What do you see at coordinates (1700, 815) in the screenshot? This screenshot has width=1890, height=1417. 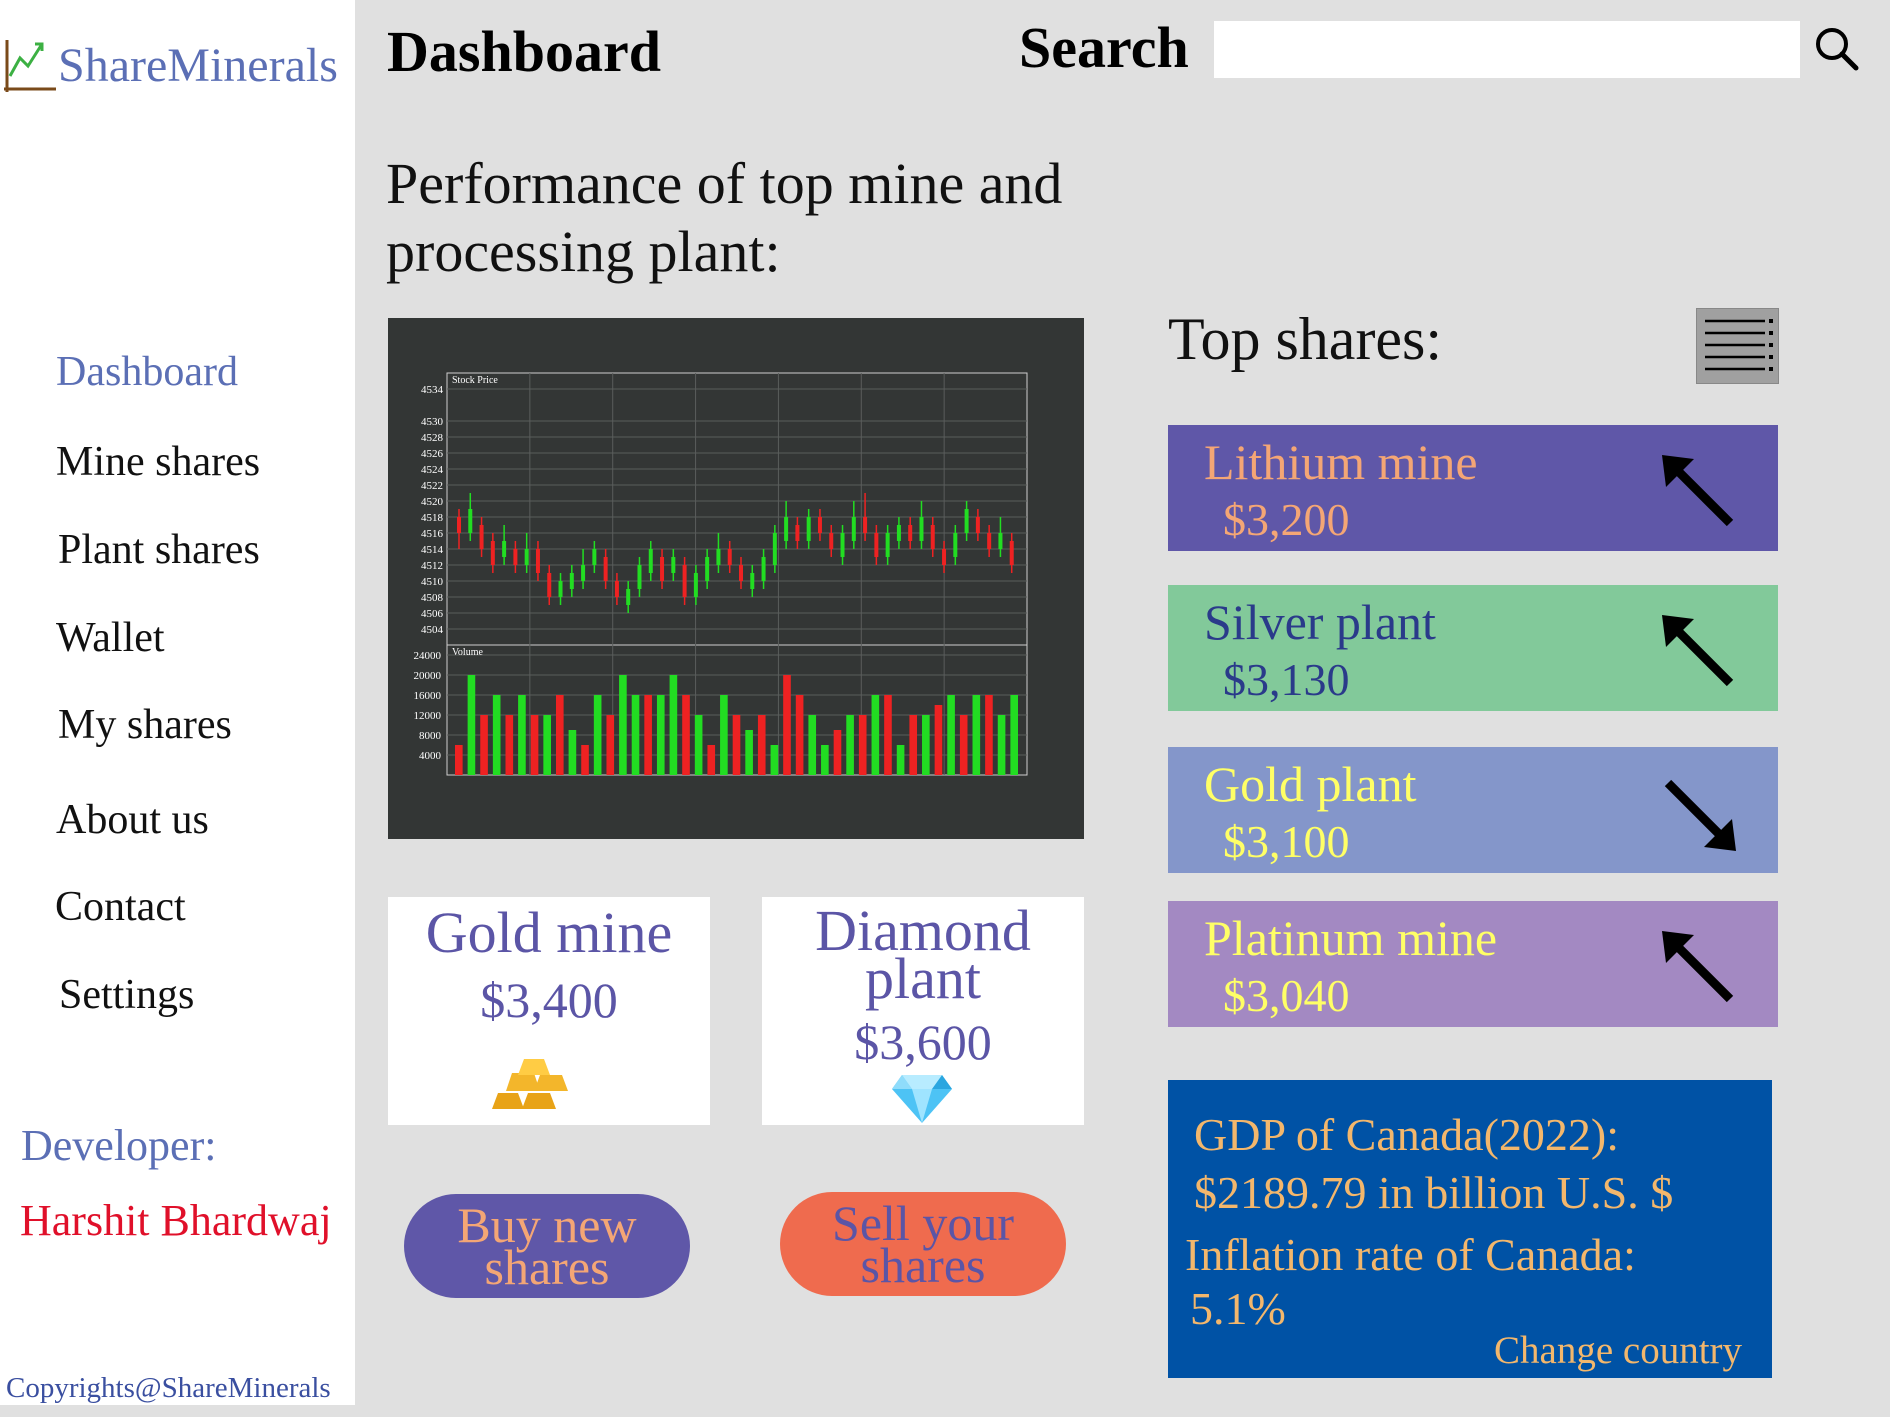 I see `trend-down-arrow-icon` at bounding box center [1700, 815].